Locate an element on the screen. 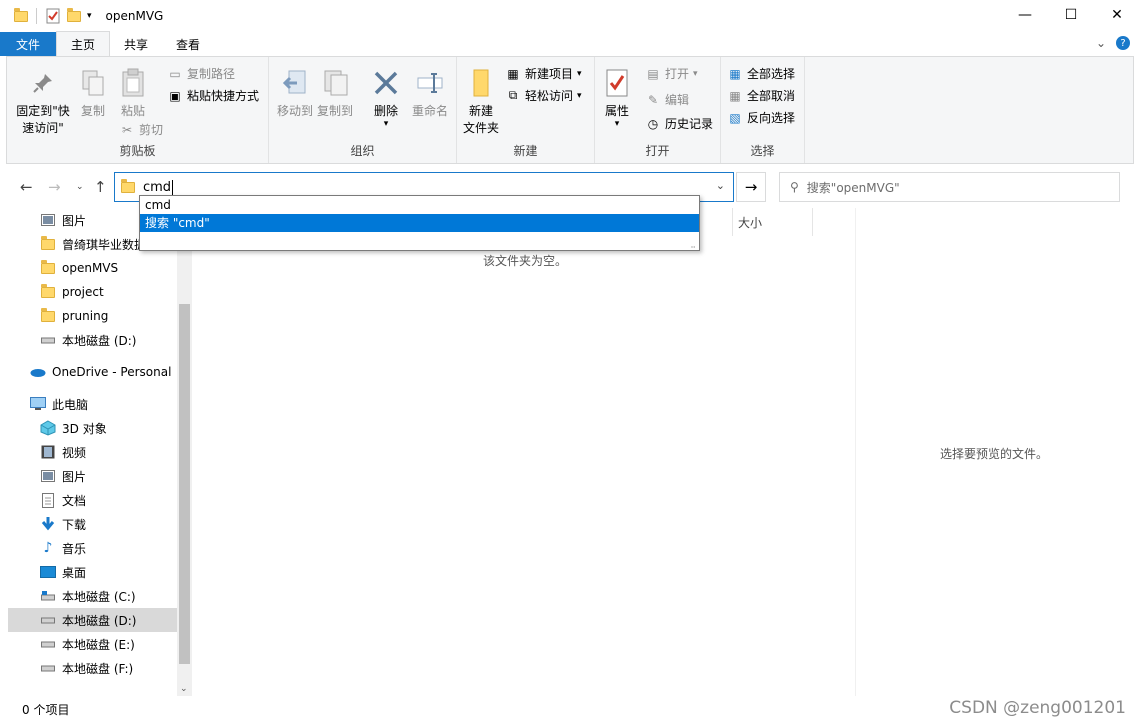 This screenshot has height=728, width=1140. delete-dropdown-icon: ▾ is located at coordinates (386, 124).